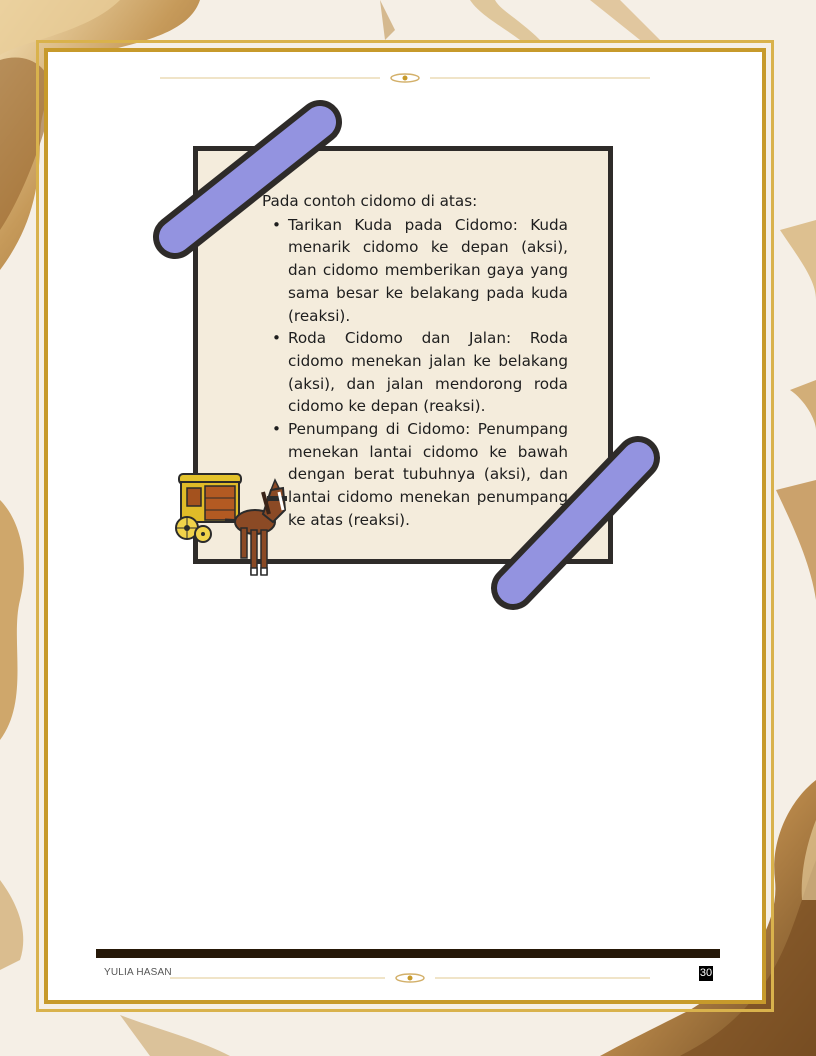 The image size is (816, 1056). What do you see at coordinates (231, 524) in the screenshot?
I see `horse-cart-illustration` at bounding box center [231, 524].